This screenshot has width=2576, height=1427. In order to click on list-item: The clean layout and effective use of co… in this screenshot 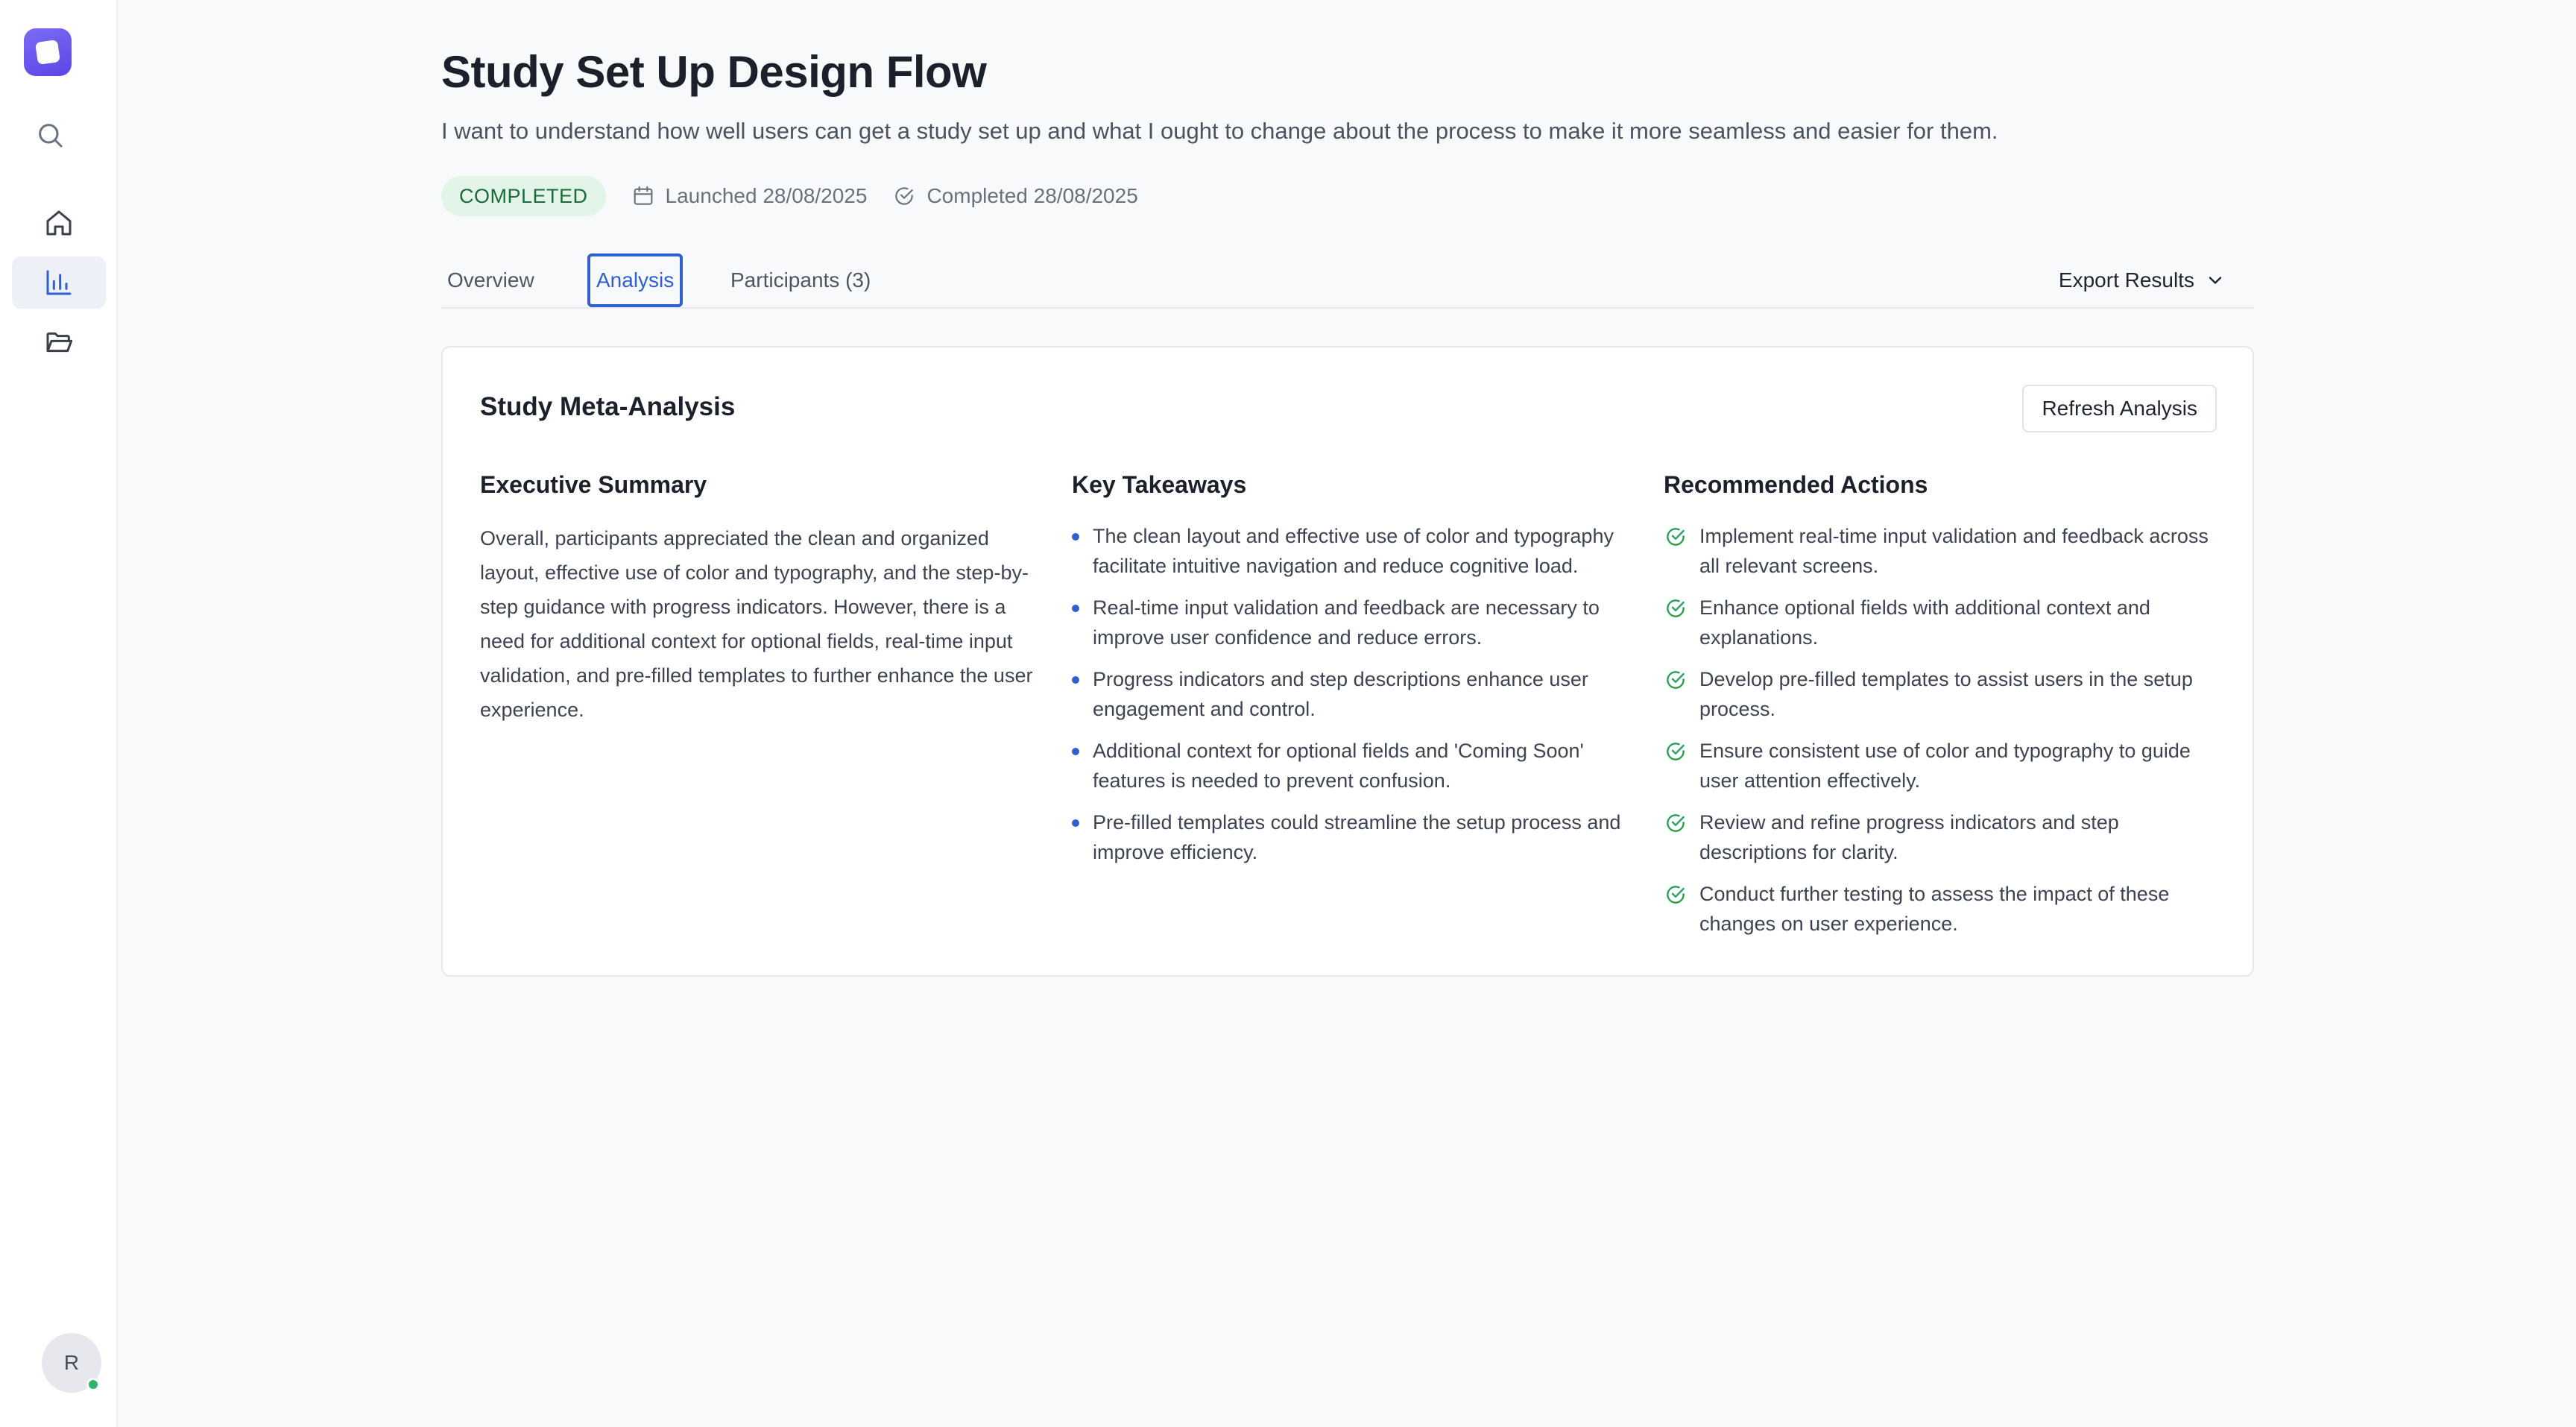, I will do `click(1351, 551)`.